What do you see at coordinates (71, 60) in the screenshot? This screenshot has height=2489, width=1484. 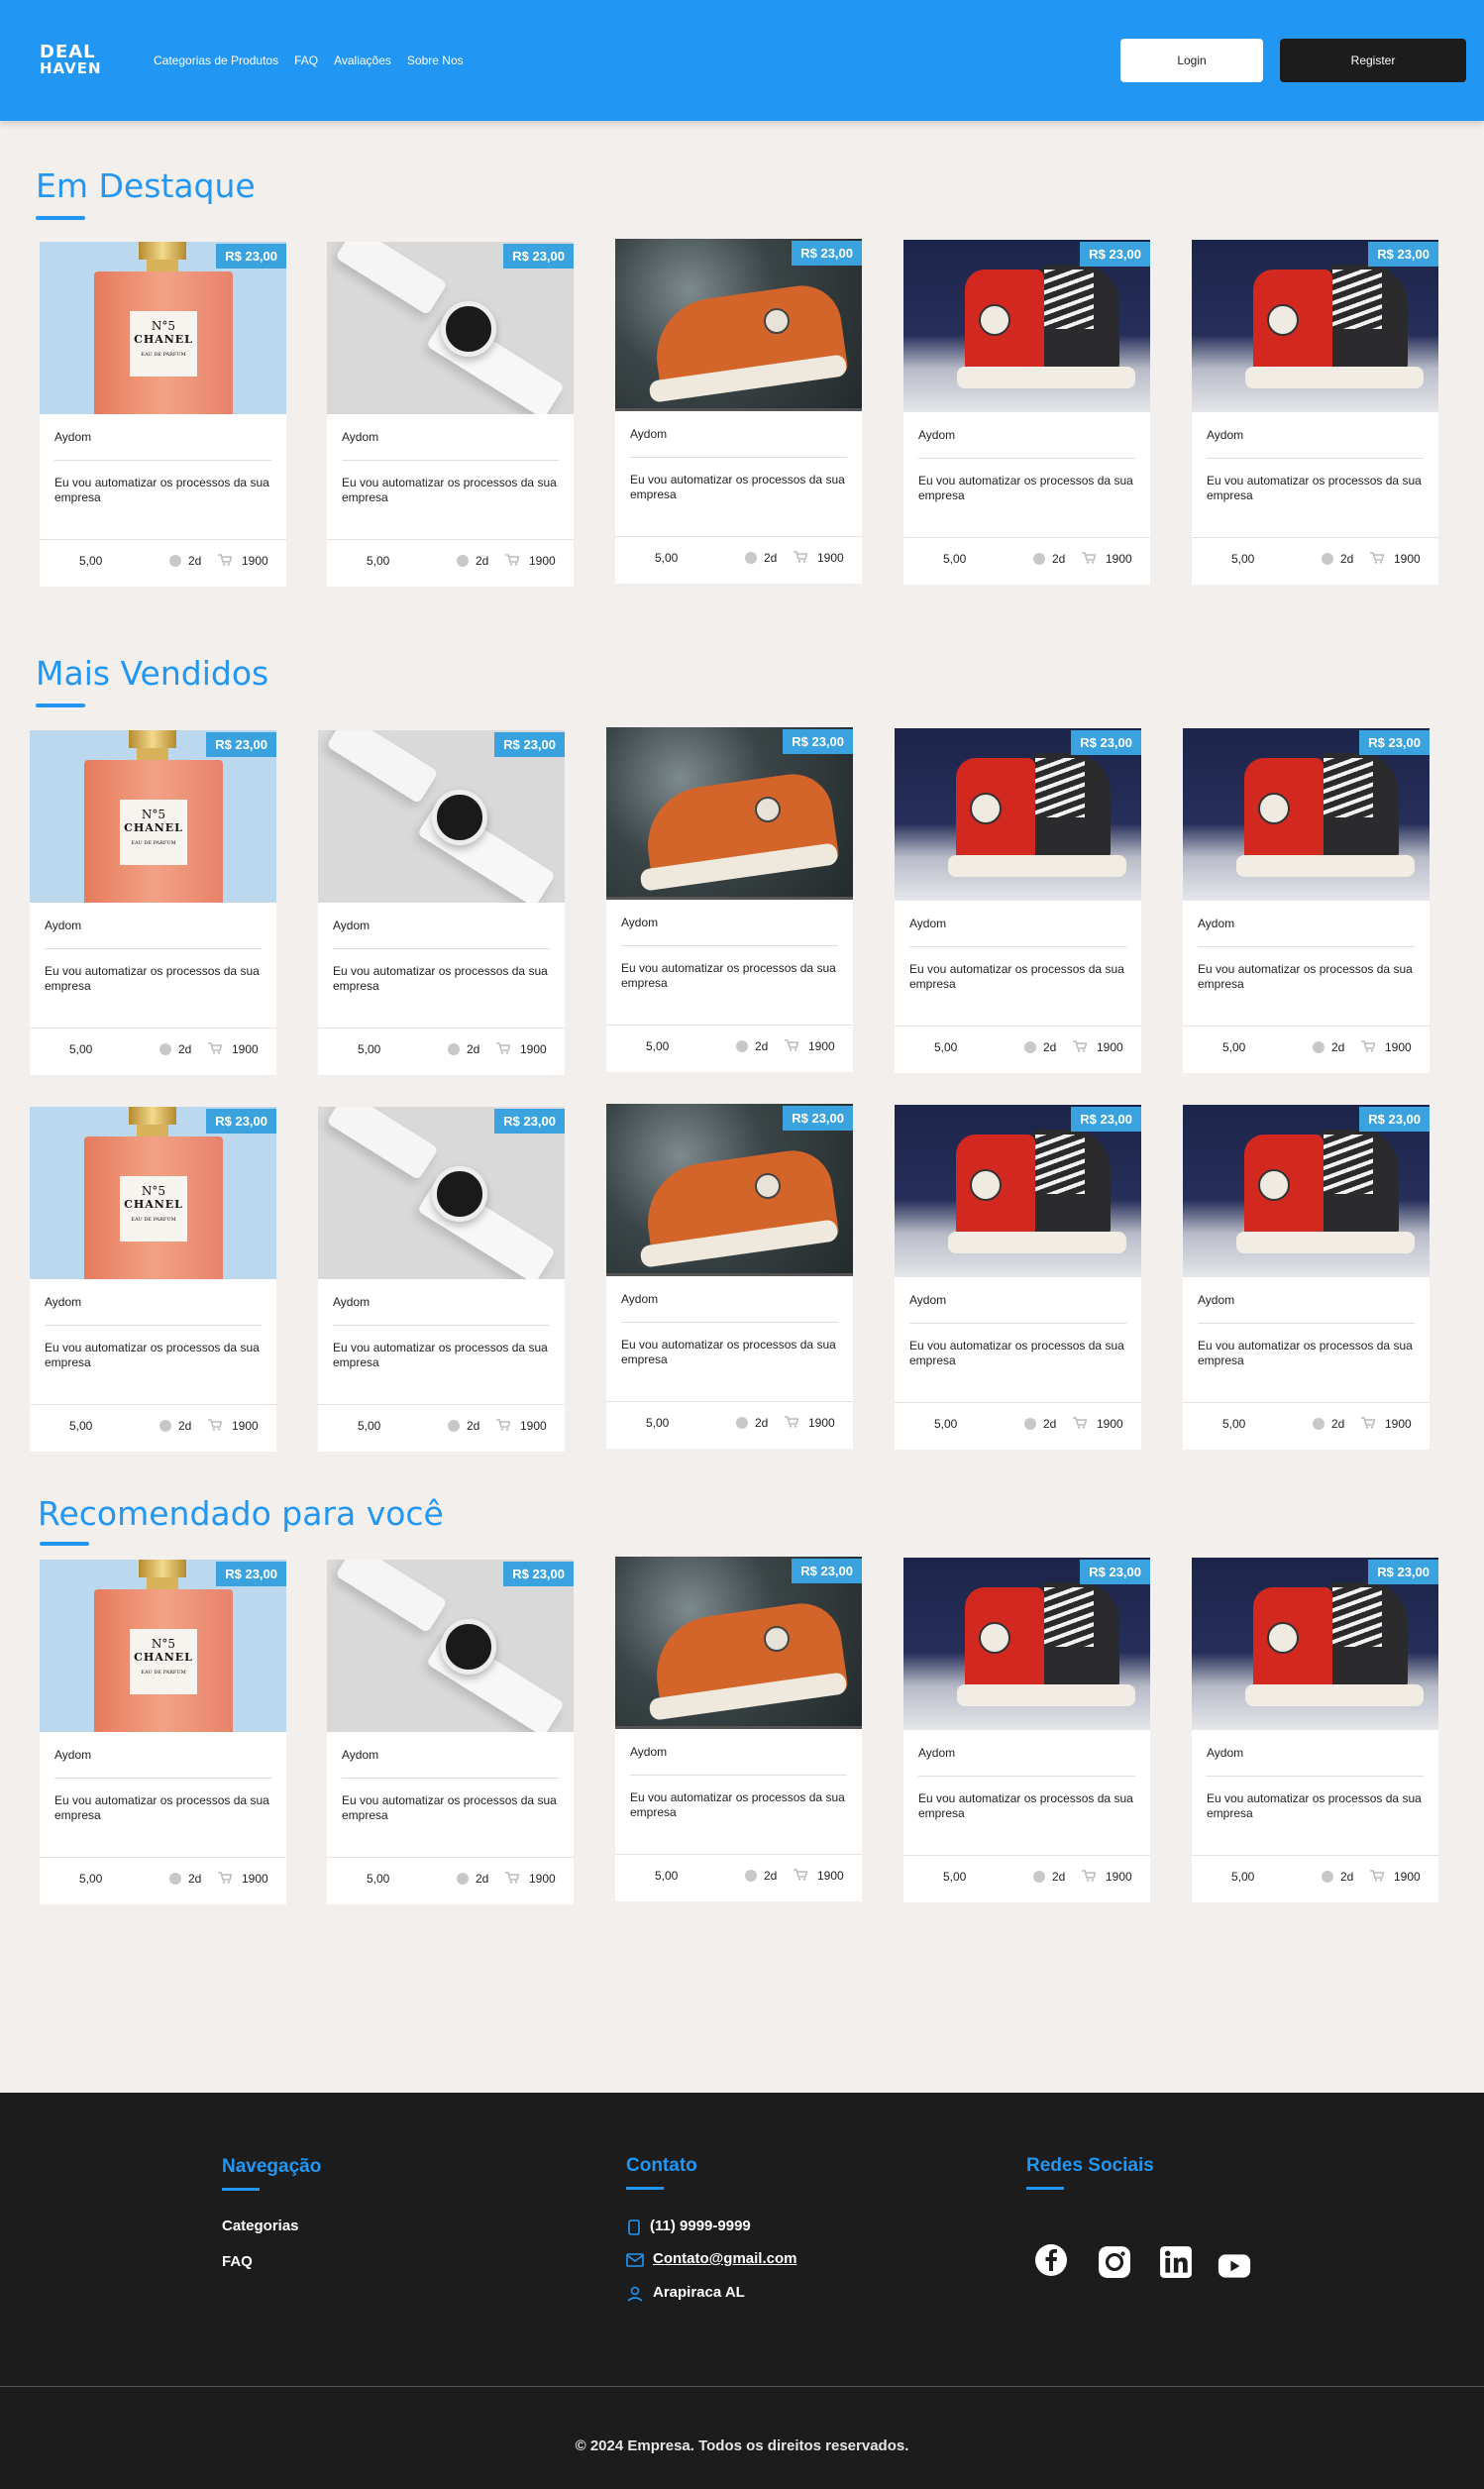 I see `deal-haven-logo: DEAL HAVEN` at bounding box center [71, 60].